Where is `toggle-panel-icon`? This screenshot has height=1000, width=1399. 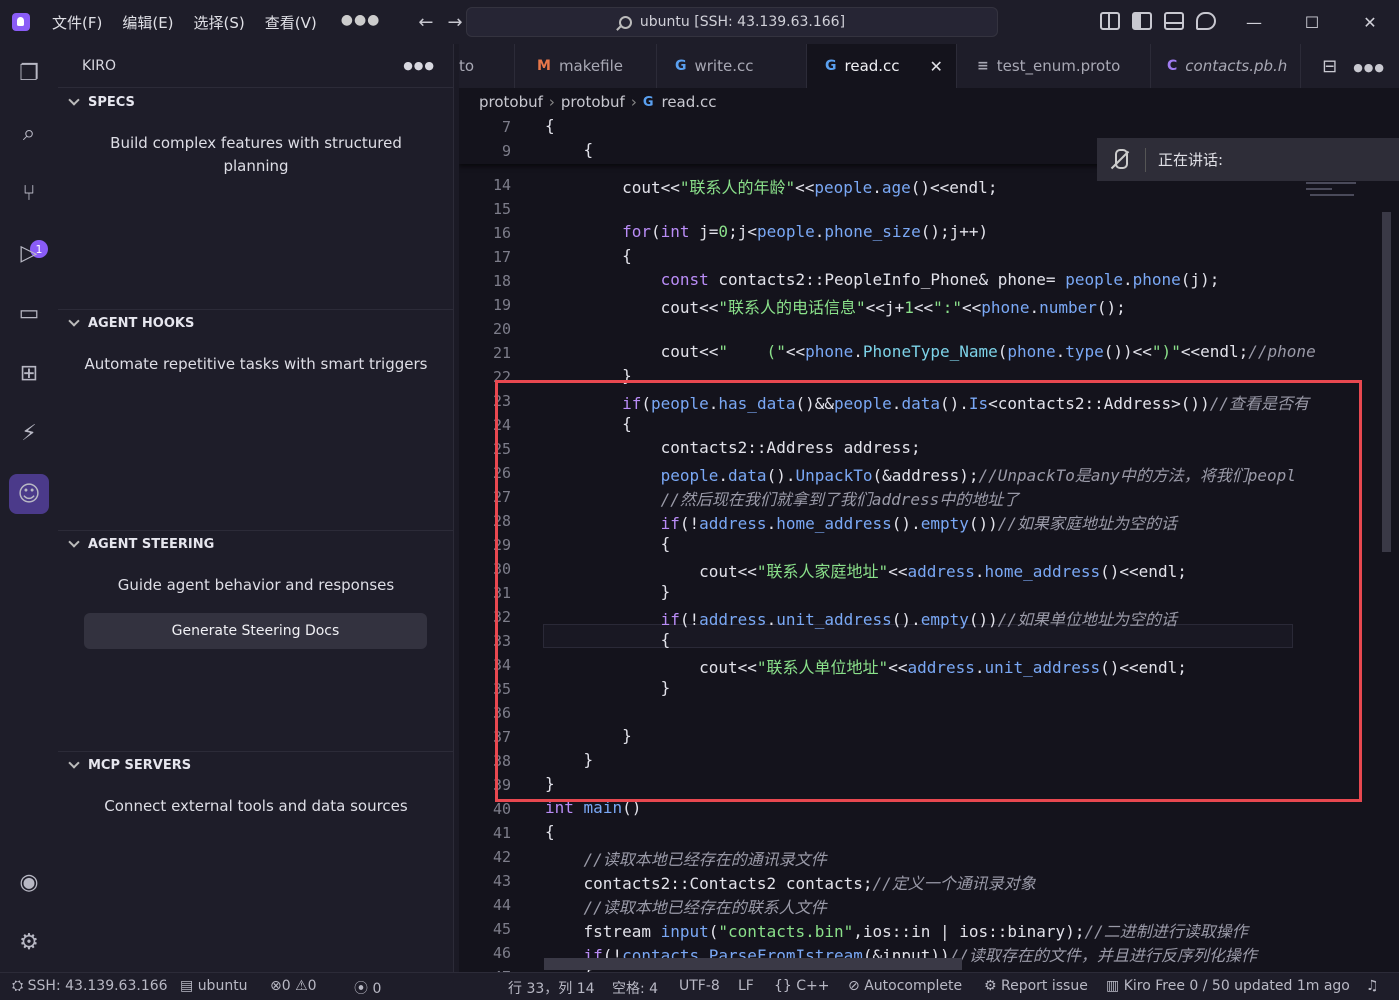
toggle-panel-icon is located at coordinates (1174, 21).